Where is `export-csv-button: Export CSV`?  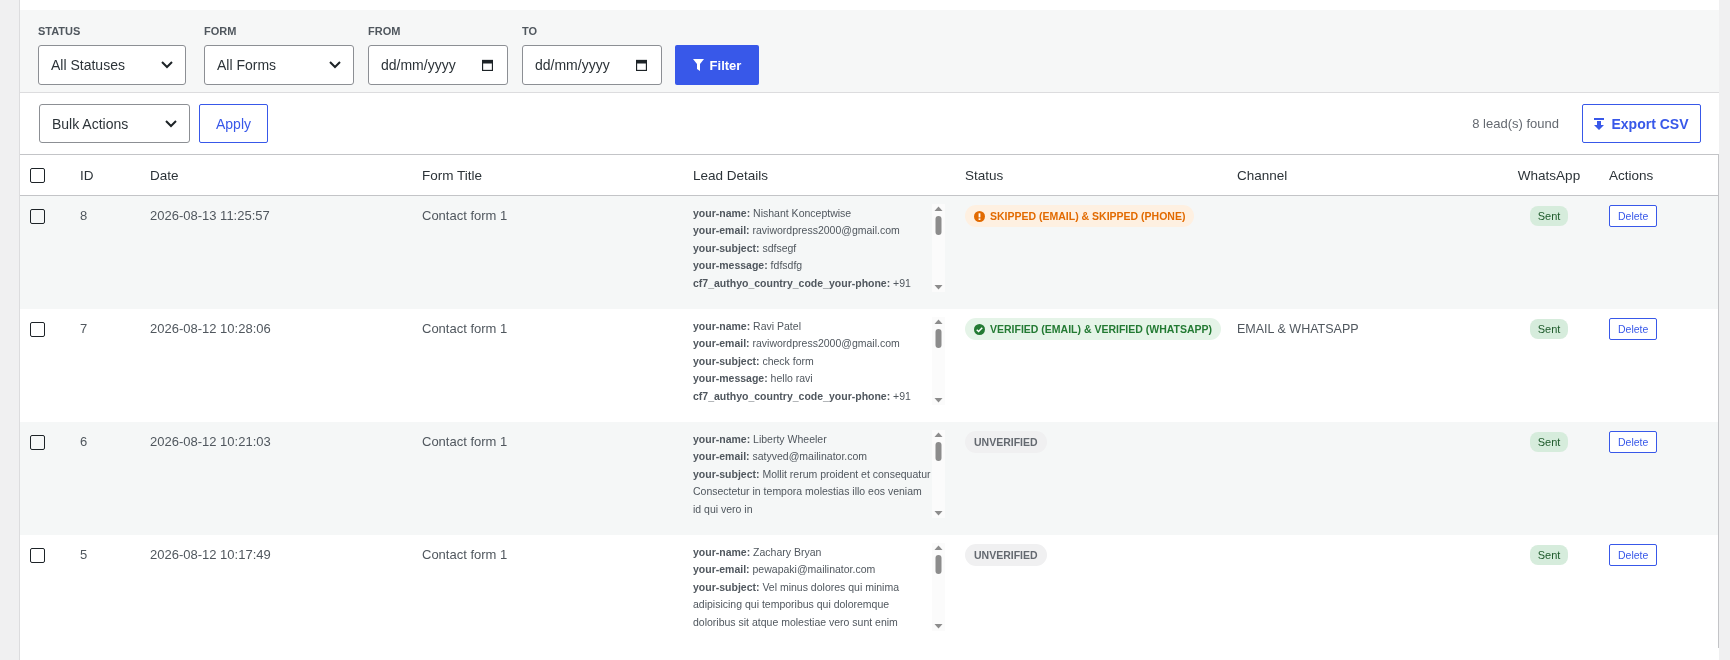
export-csv-button: Export CSV is located at coordinates (1641, 123).